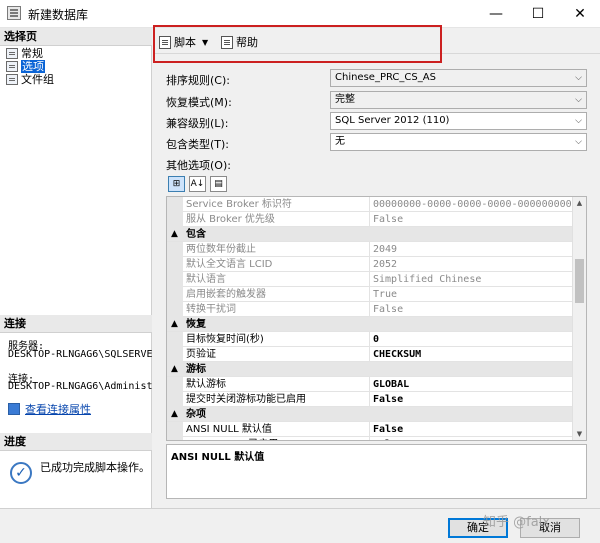  I want to click on nav-item-label: 文件组, so click(37, 79).